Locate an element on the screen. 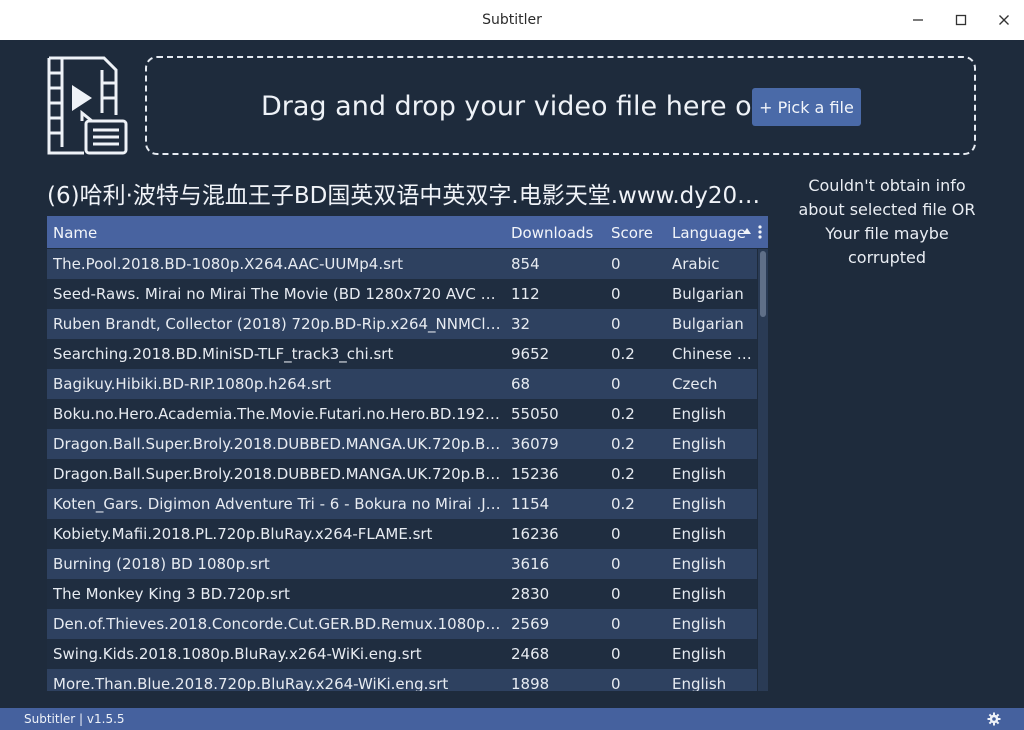 This screenshot has height=730, width=1024. settings-icon is located at coordinates (994, 719).